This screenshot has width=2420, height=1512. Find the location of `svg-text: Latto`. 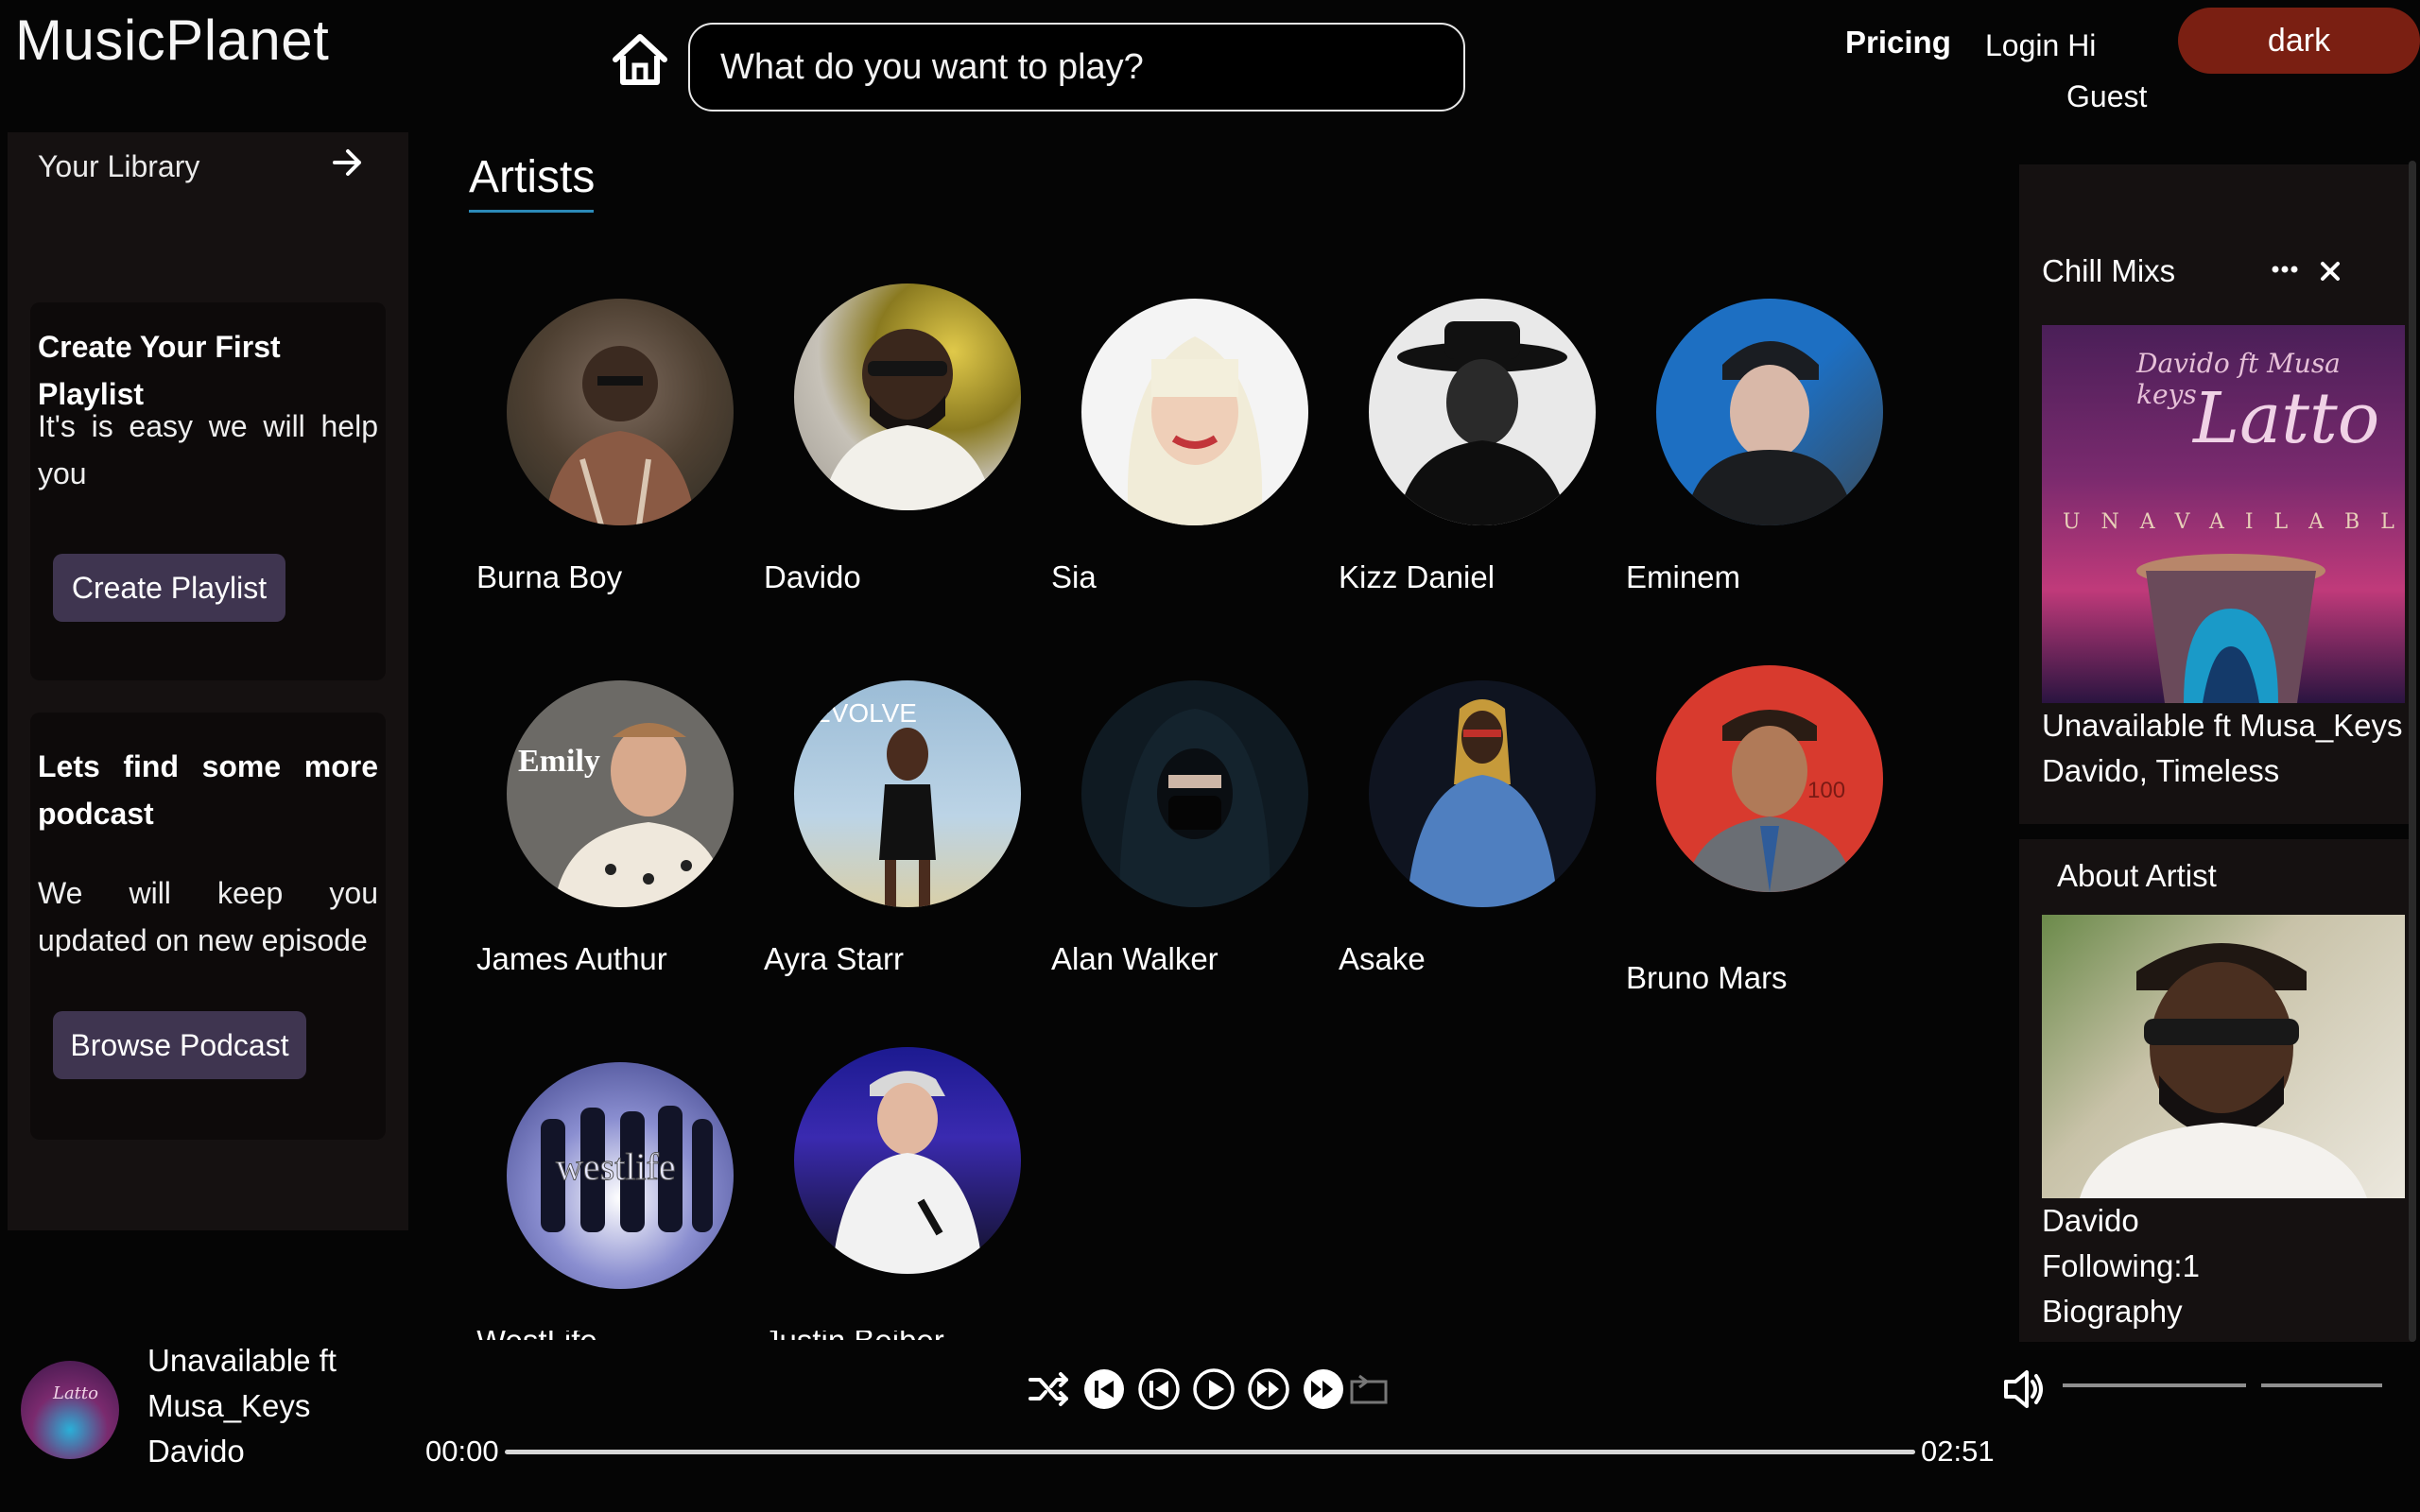

svg-text: Latto is located at coordinates (75, 1393).